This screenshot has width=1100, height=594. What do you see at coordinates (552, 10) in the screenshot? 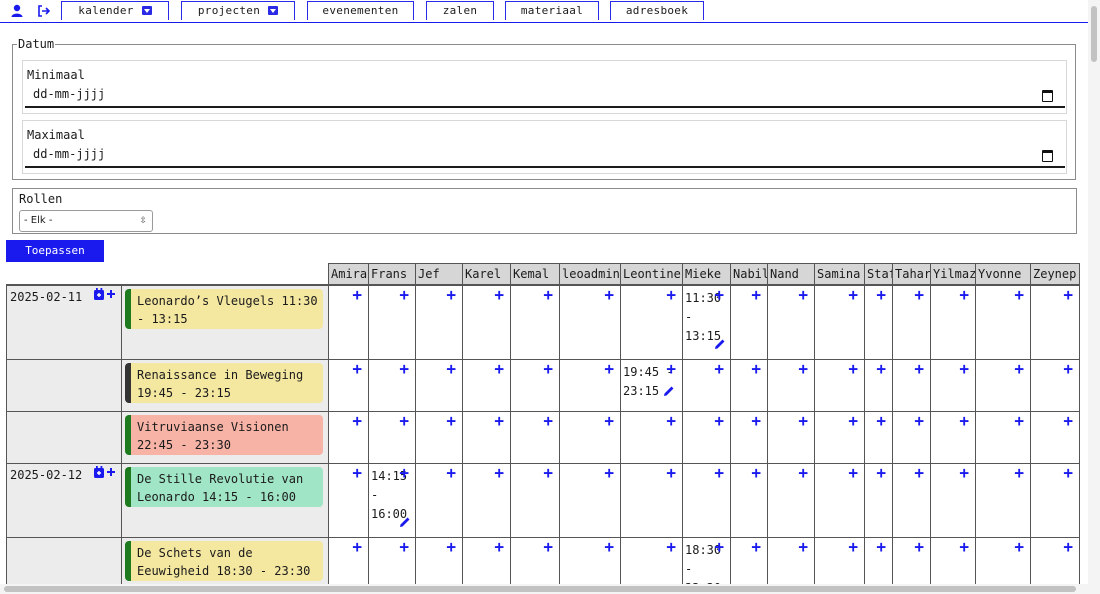
I see `nav-materiaal: materiaal` at bounding box center [552, 10].